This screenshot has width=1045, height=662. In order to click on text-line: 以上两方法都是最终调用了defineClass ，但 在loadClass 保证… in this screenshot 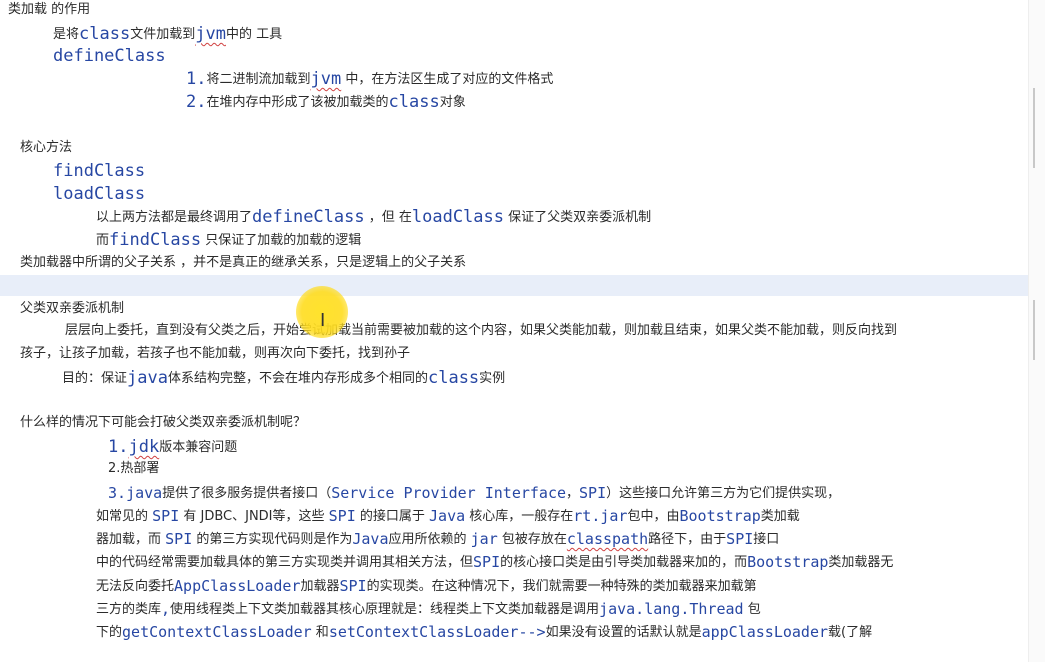, I will do `click(374, 217)`.